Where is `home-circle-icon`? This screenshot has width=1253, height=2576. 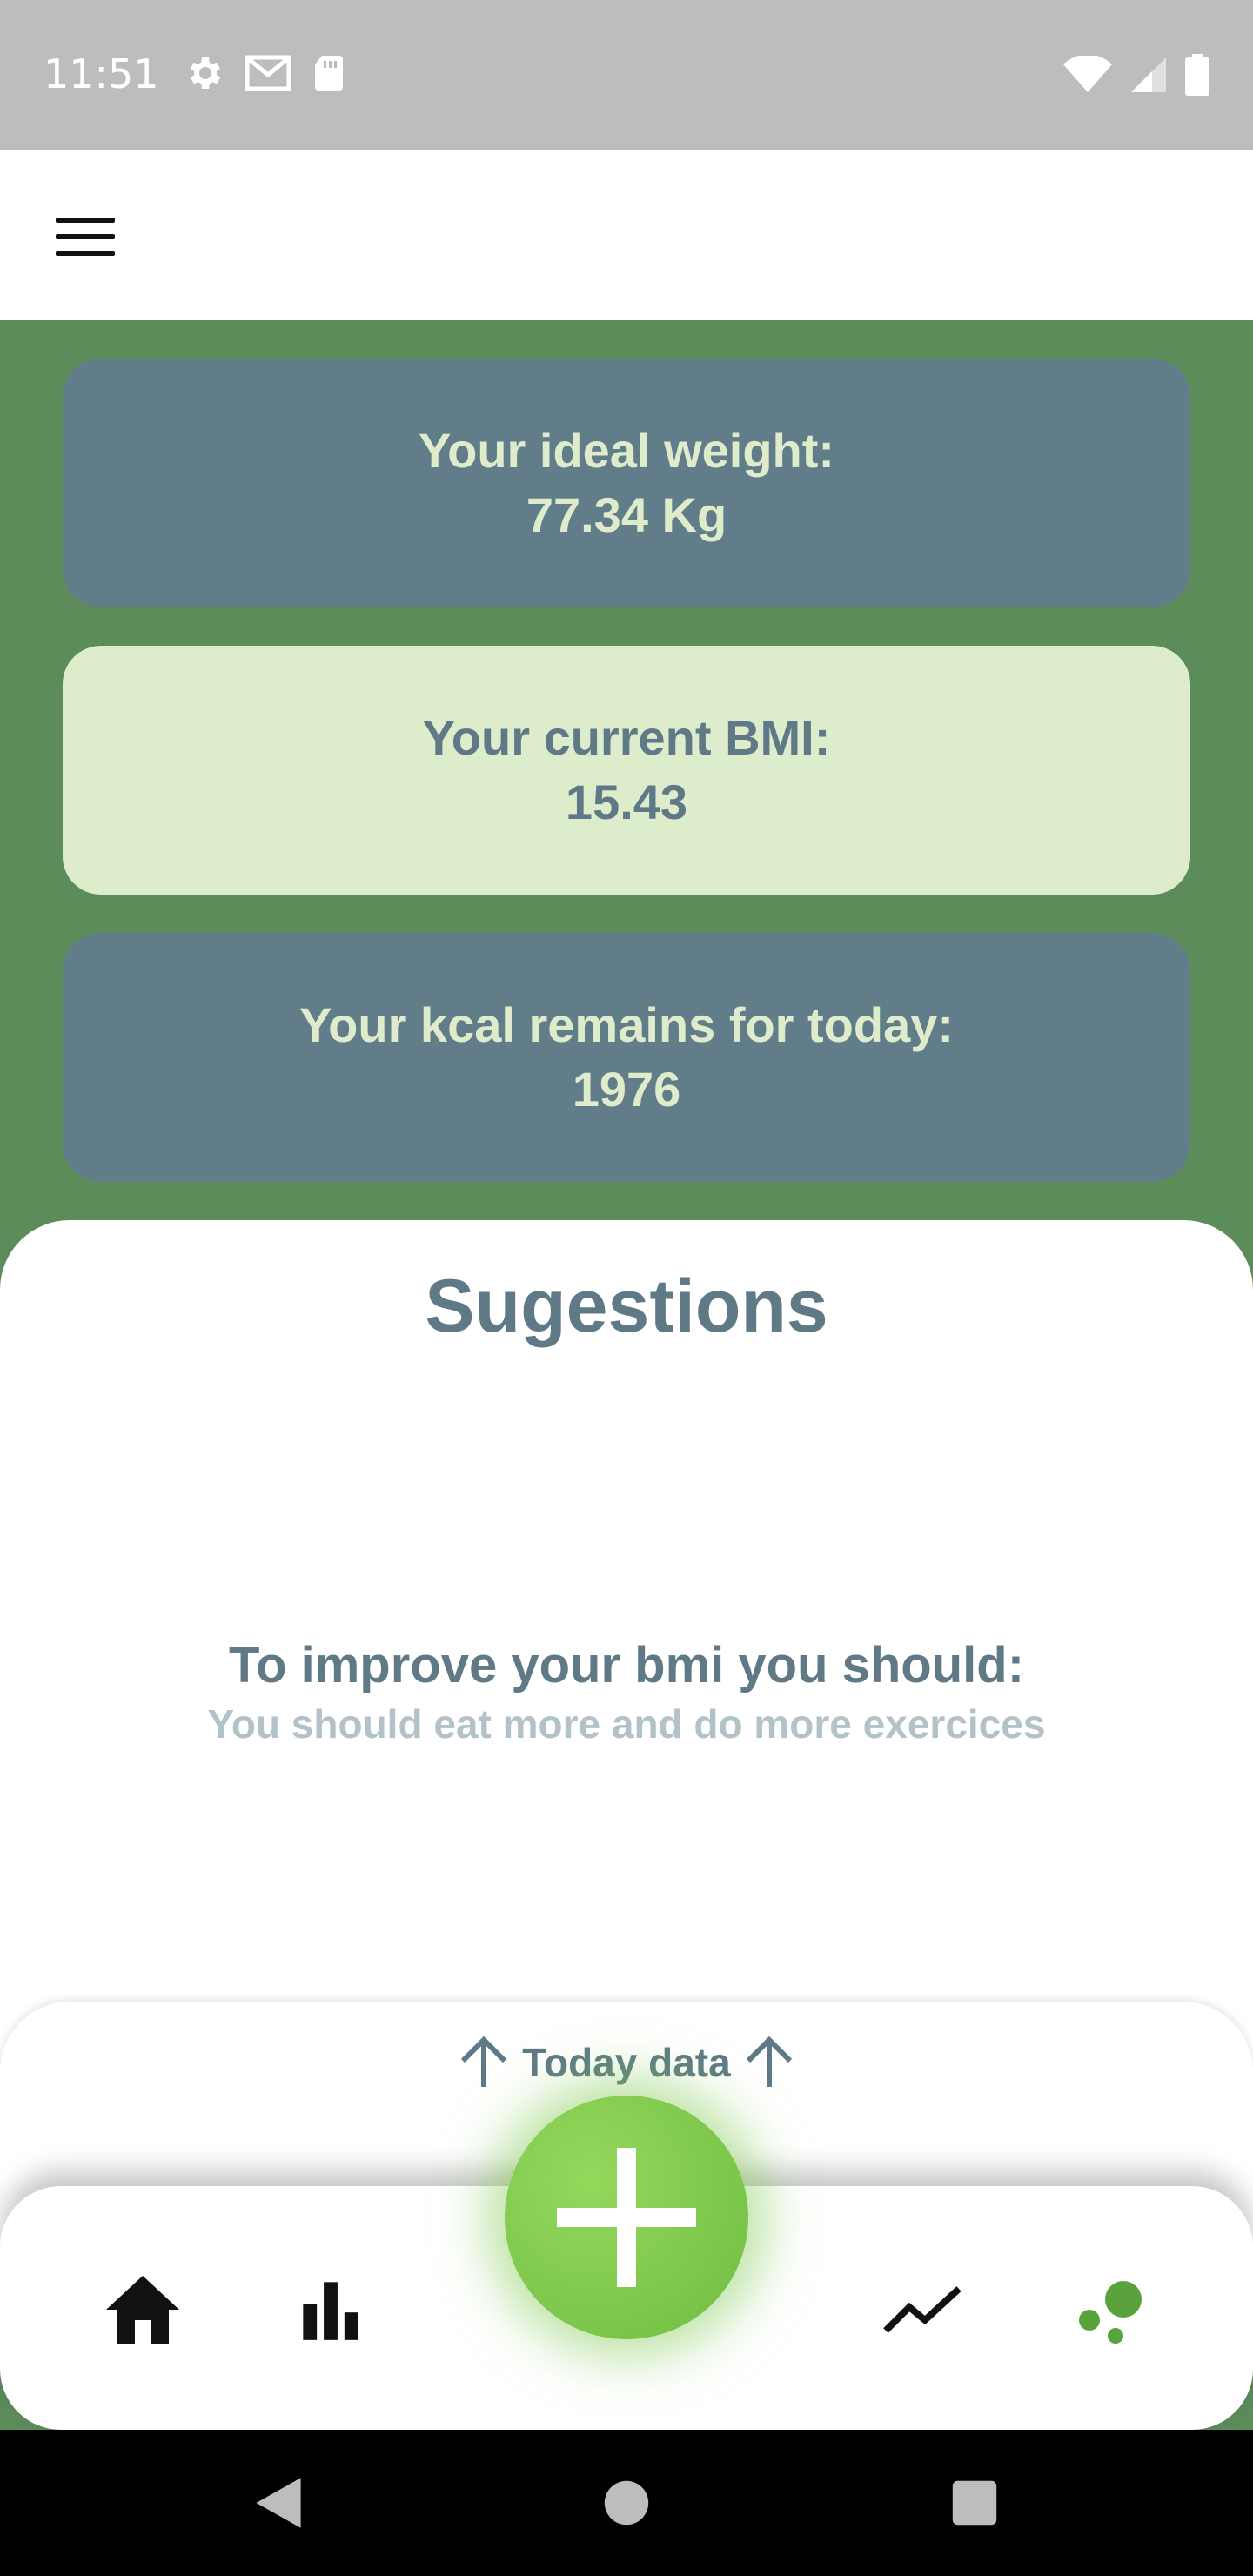
home-circle-icon is located at coordinates (626, 2503).